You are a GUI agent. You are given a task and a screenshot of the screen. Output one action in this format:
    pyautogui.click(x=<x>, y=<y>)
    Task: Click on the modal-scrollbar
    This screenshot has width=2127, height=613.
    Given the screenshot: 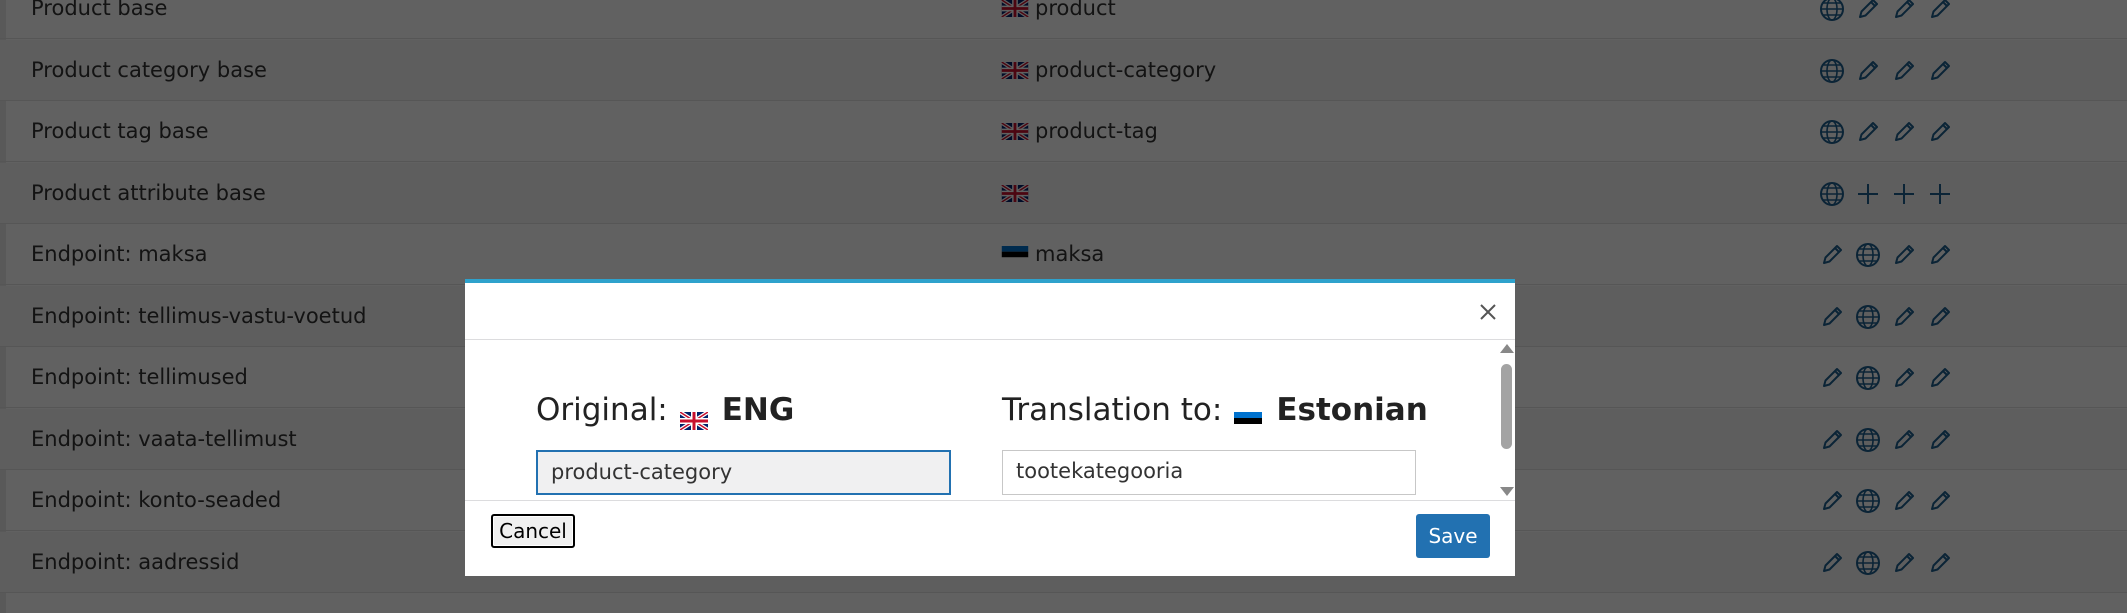 What is the action you would take?
    pyautogui.click(x=1506, y=420)
    